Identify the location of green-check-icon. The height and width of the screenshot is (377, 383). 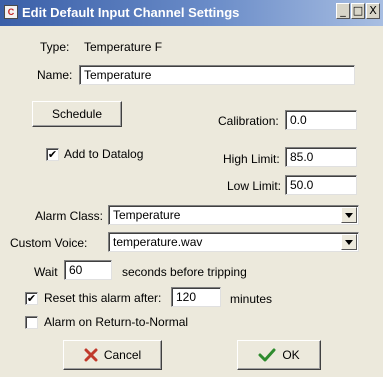
(267, 355).